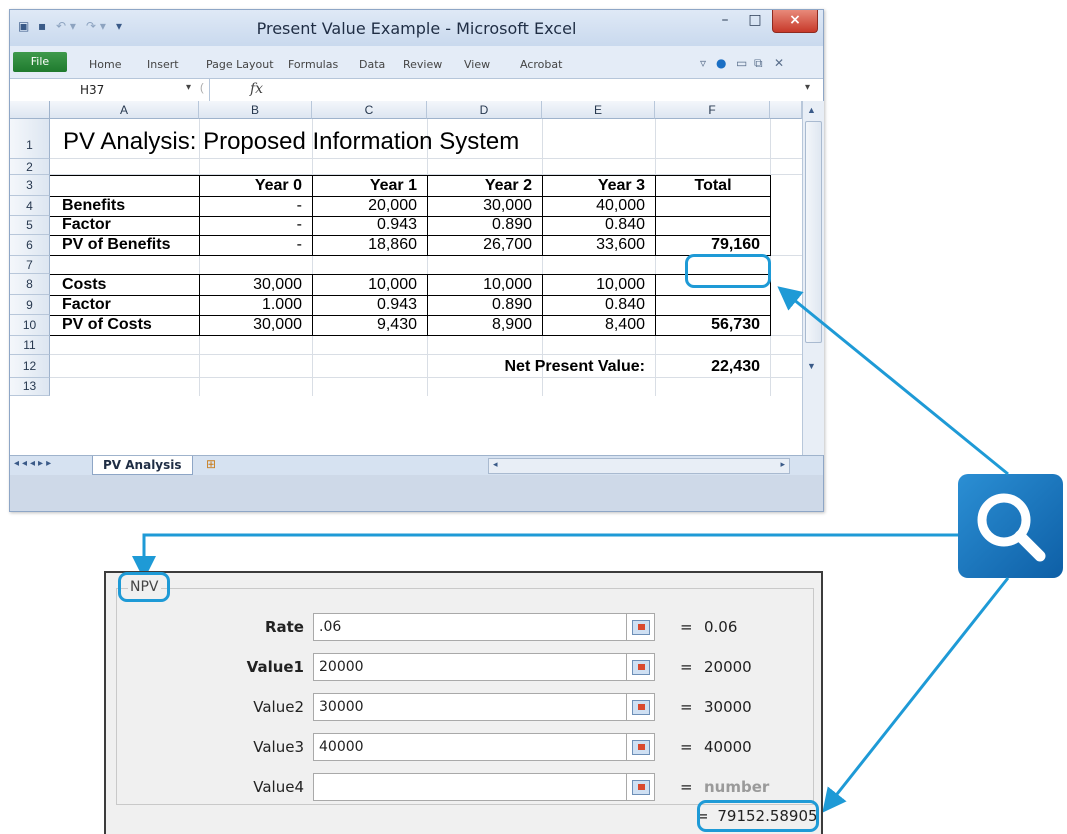  I want to click on arg-result-rate: 0.06, so click(721, 627).